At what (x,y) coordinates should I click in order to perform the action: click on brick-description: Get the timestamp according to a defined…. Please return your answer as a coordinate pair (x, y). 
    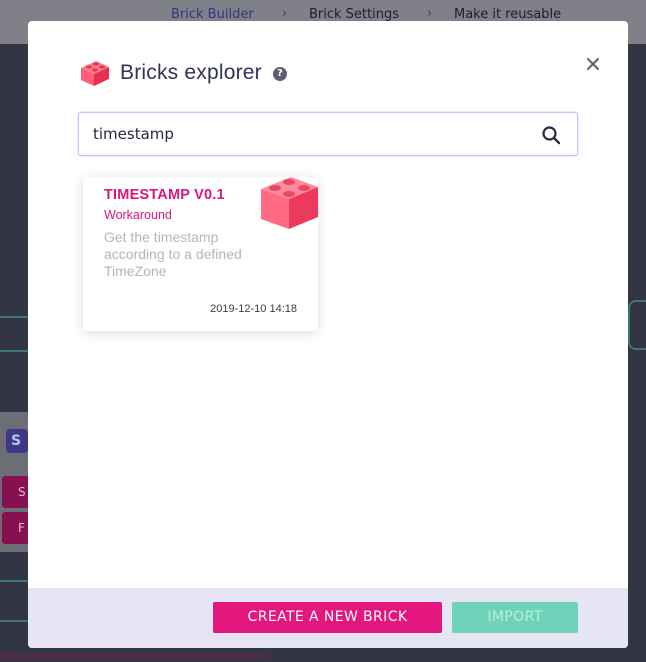
    Looking at the image, I should click on (173, 254).